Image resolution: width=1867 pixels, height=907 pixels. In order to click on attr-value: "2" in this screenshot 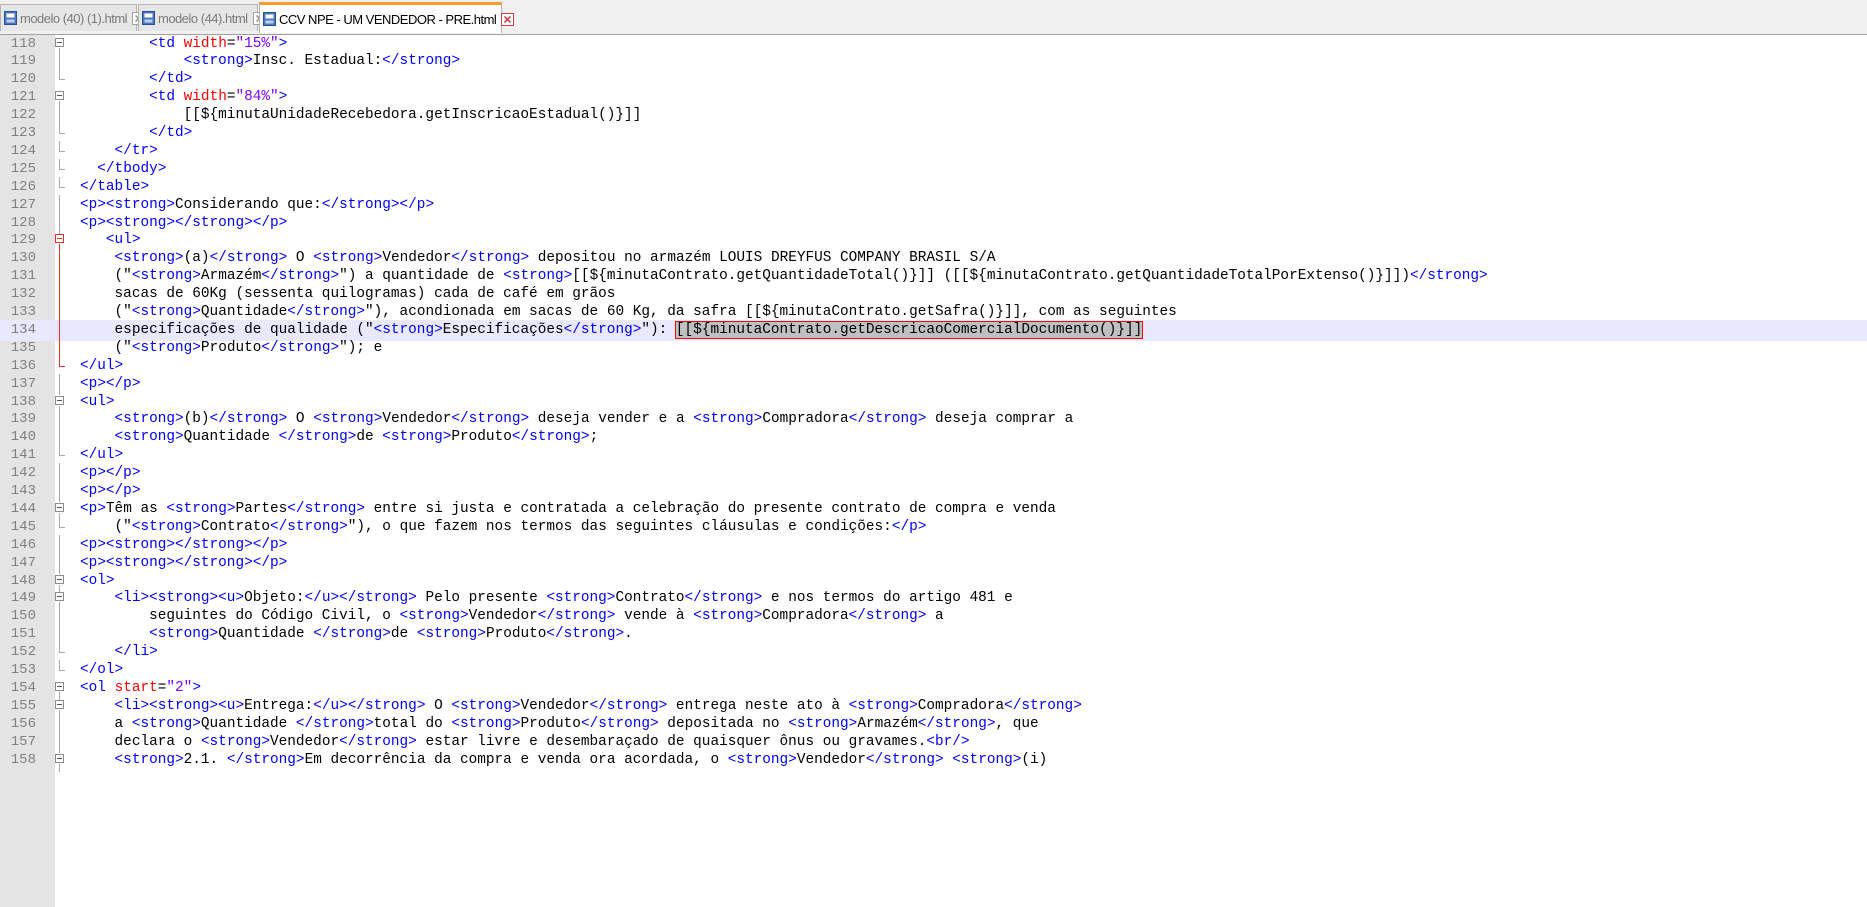, I will do `click(179, 687)`.